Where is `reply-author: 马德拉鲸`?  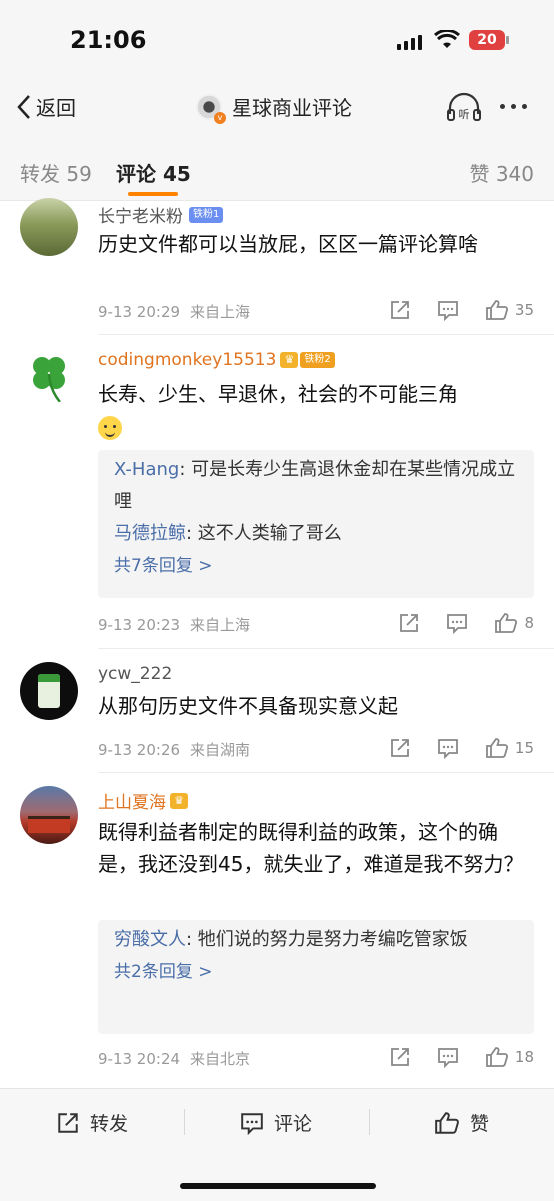 reply-author: 马德拉鲸 is located at coordinates (150, 533).